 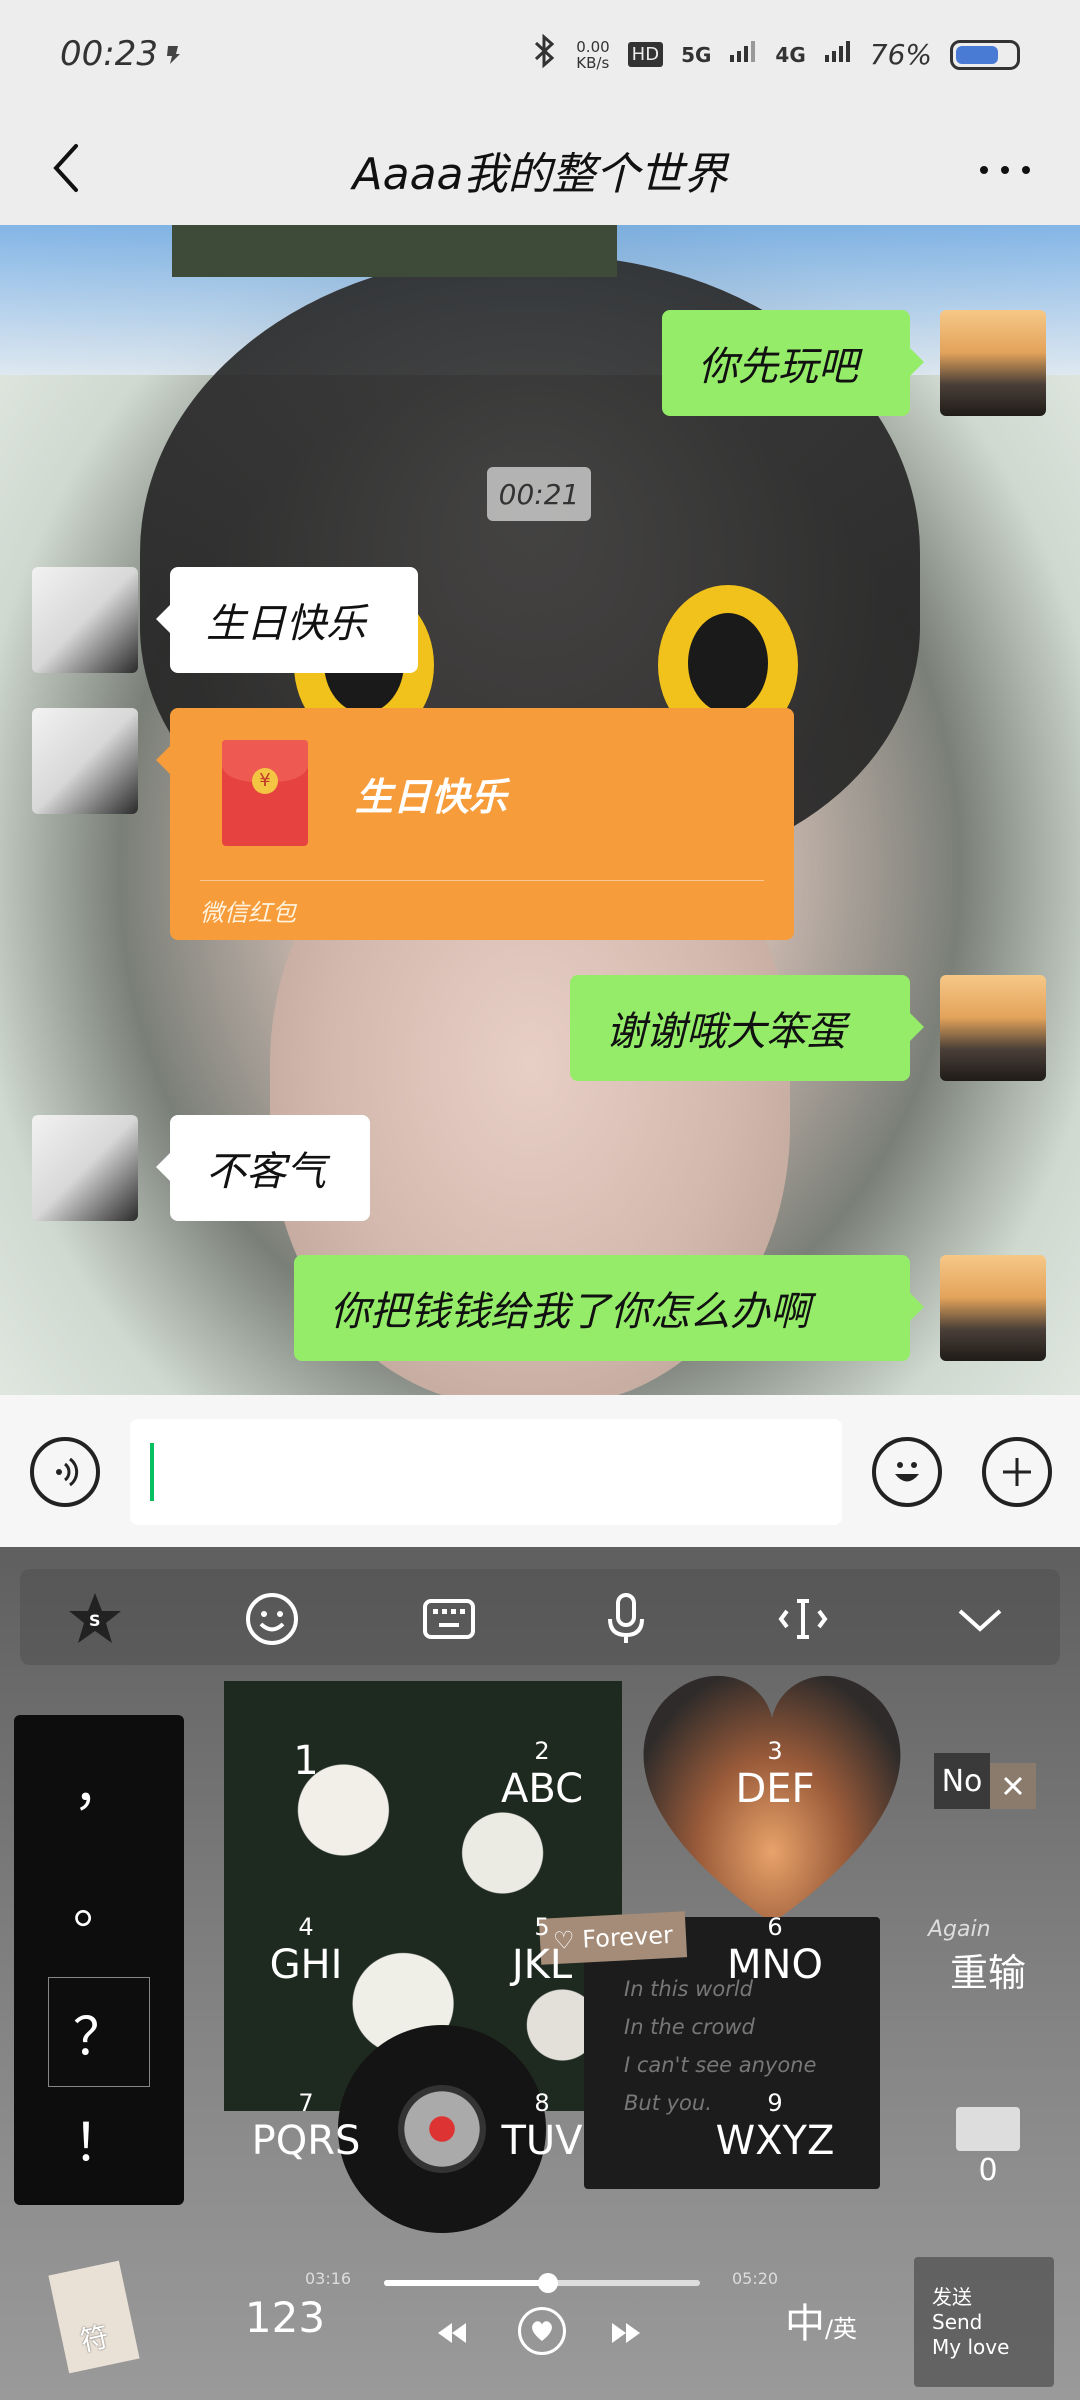 I want to click on bluetooth-icon, so click(x=545, y=54).